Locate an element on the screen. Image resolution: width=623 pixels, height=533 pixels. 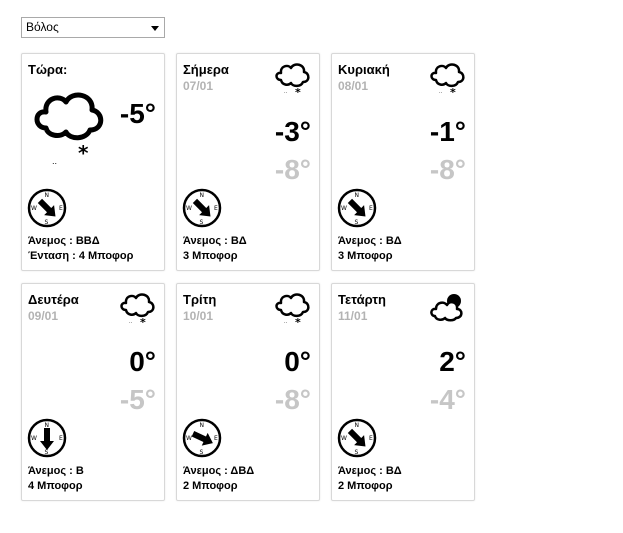
now-wind-direction: Άνεμος : ΒΒΔ is located at coordinates (64, 241).